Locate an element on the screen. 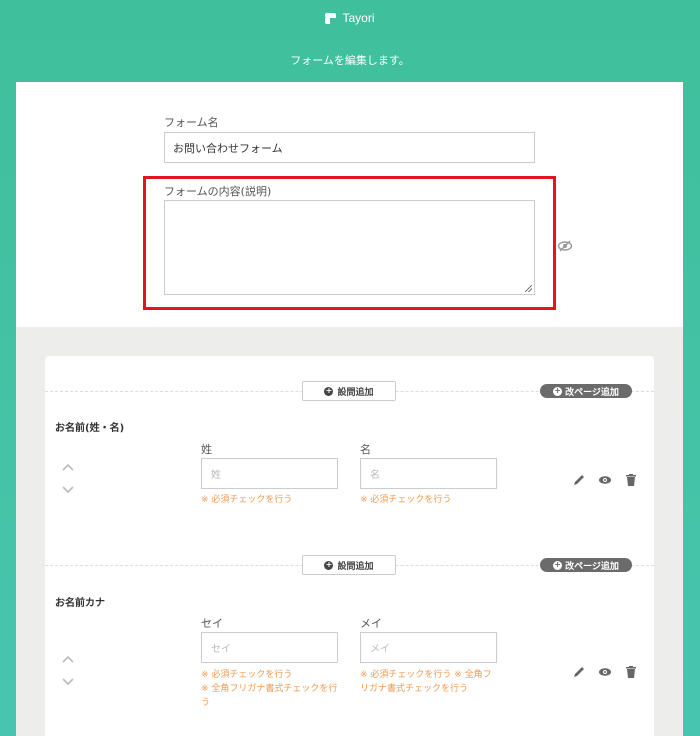 This screenshot has height=736, width=700. field-label: セイ is located at coordinates (212, 623).